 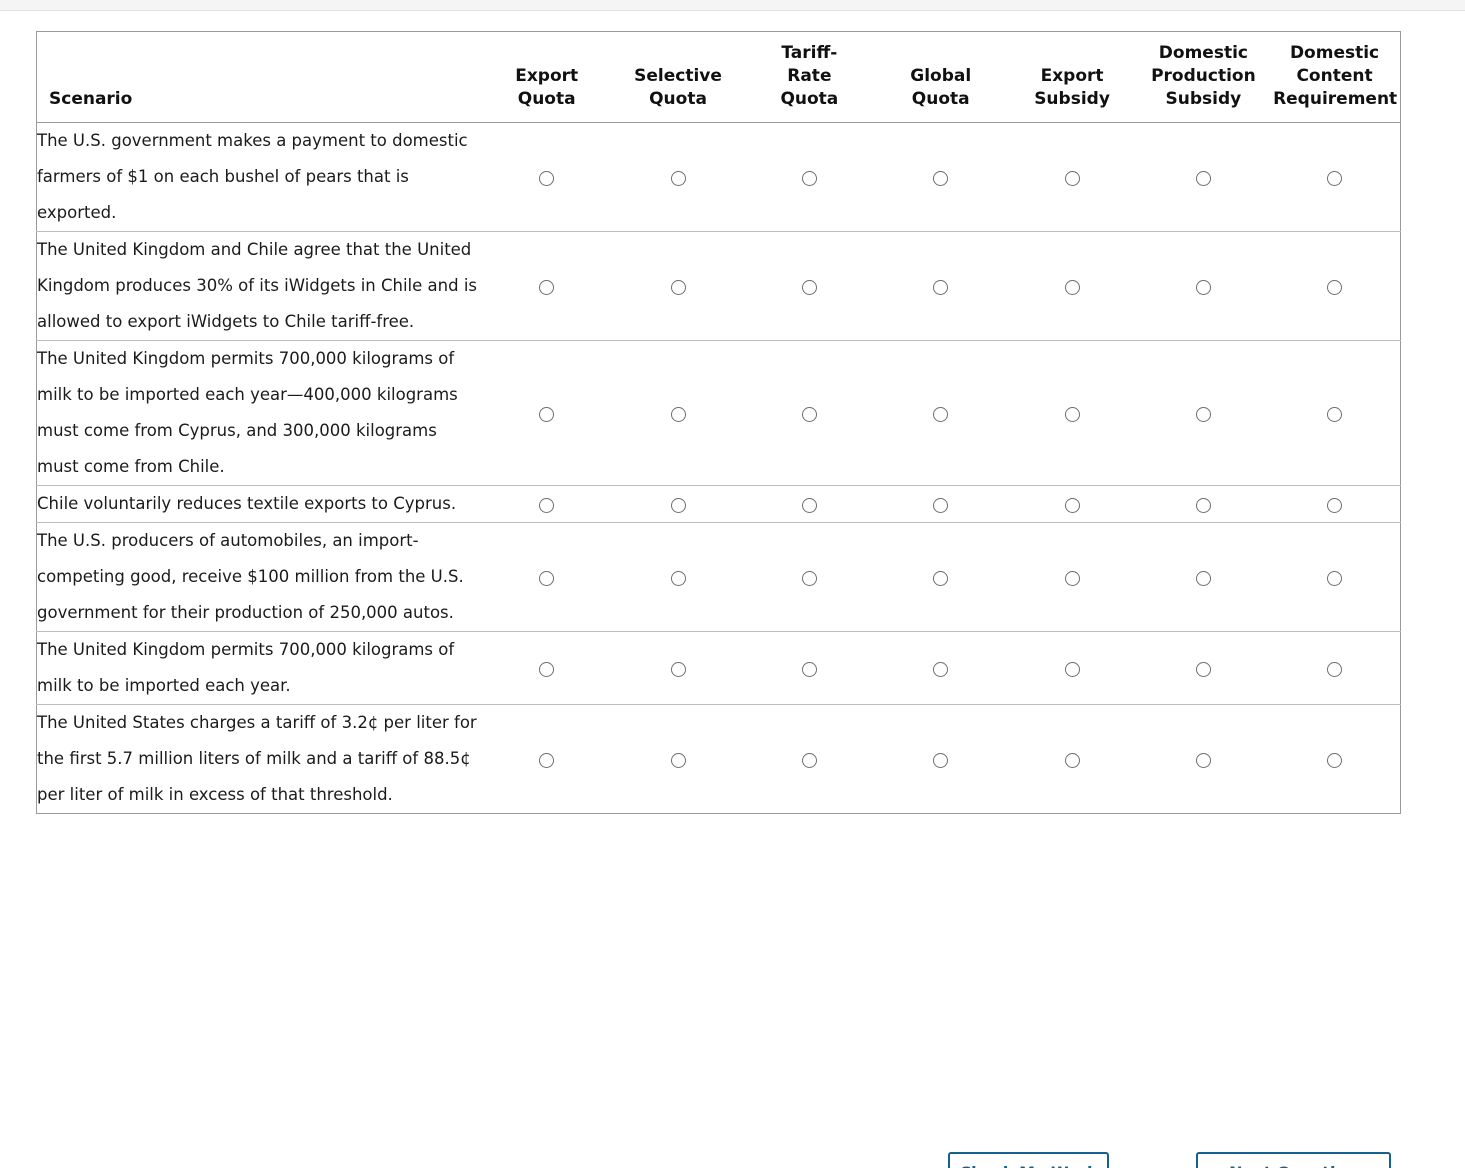 I want to click on check-my-work-button: Check My Work, so click(x=1028, y=1160).